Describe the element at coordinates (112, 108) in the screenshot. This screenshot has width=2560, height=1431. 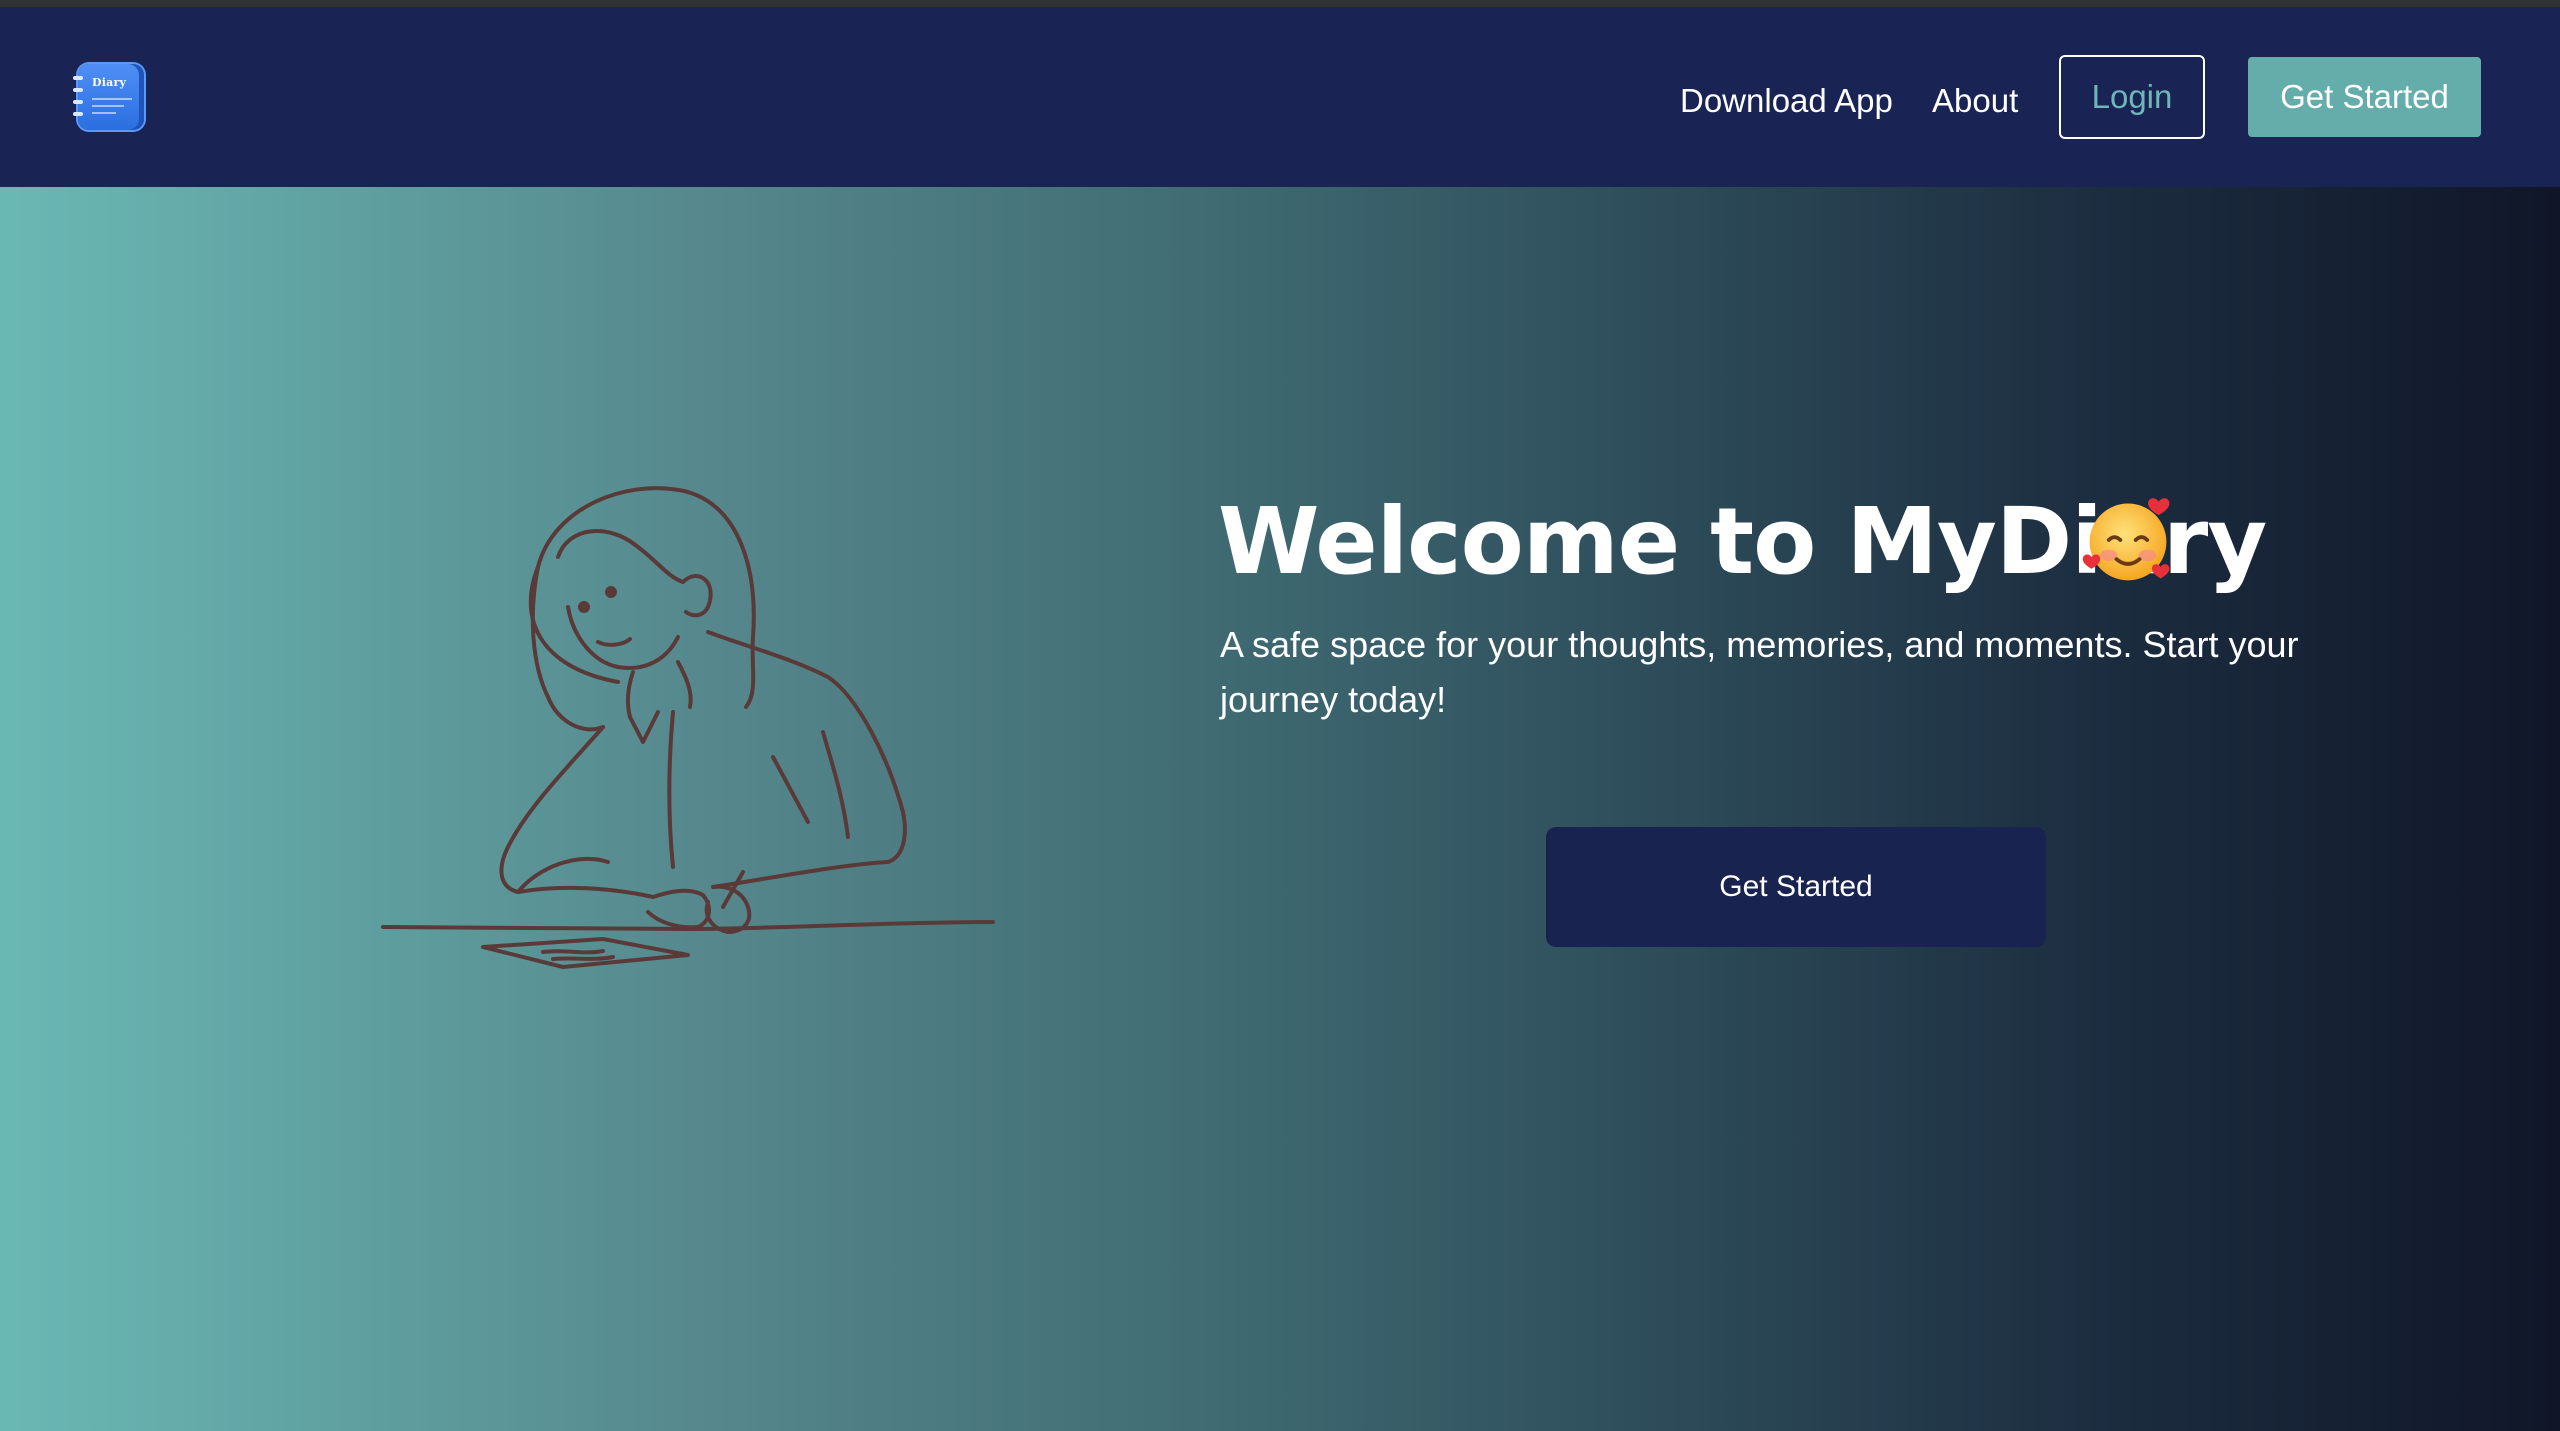
I see `notebook-lines` at that location.